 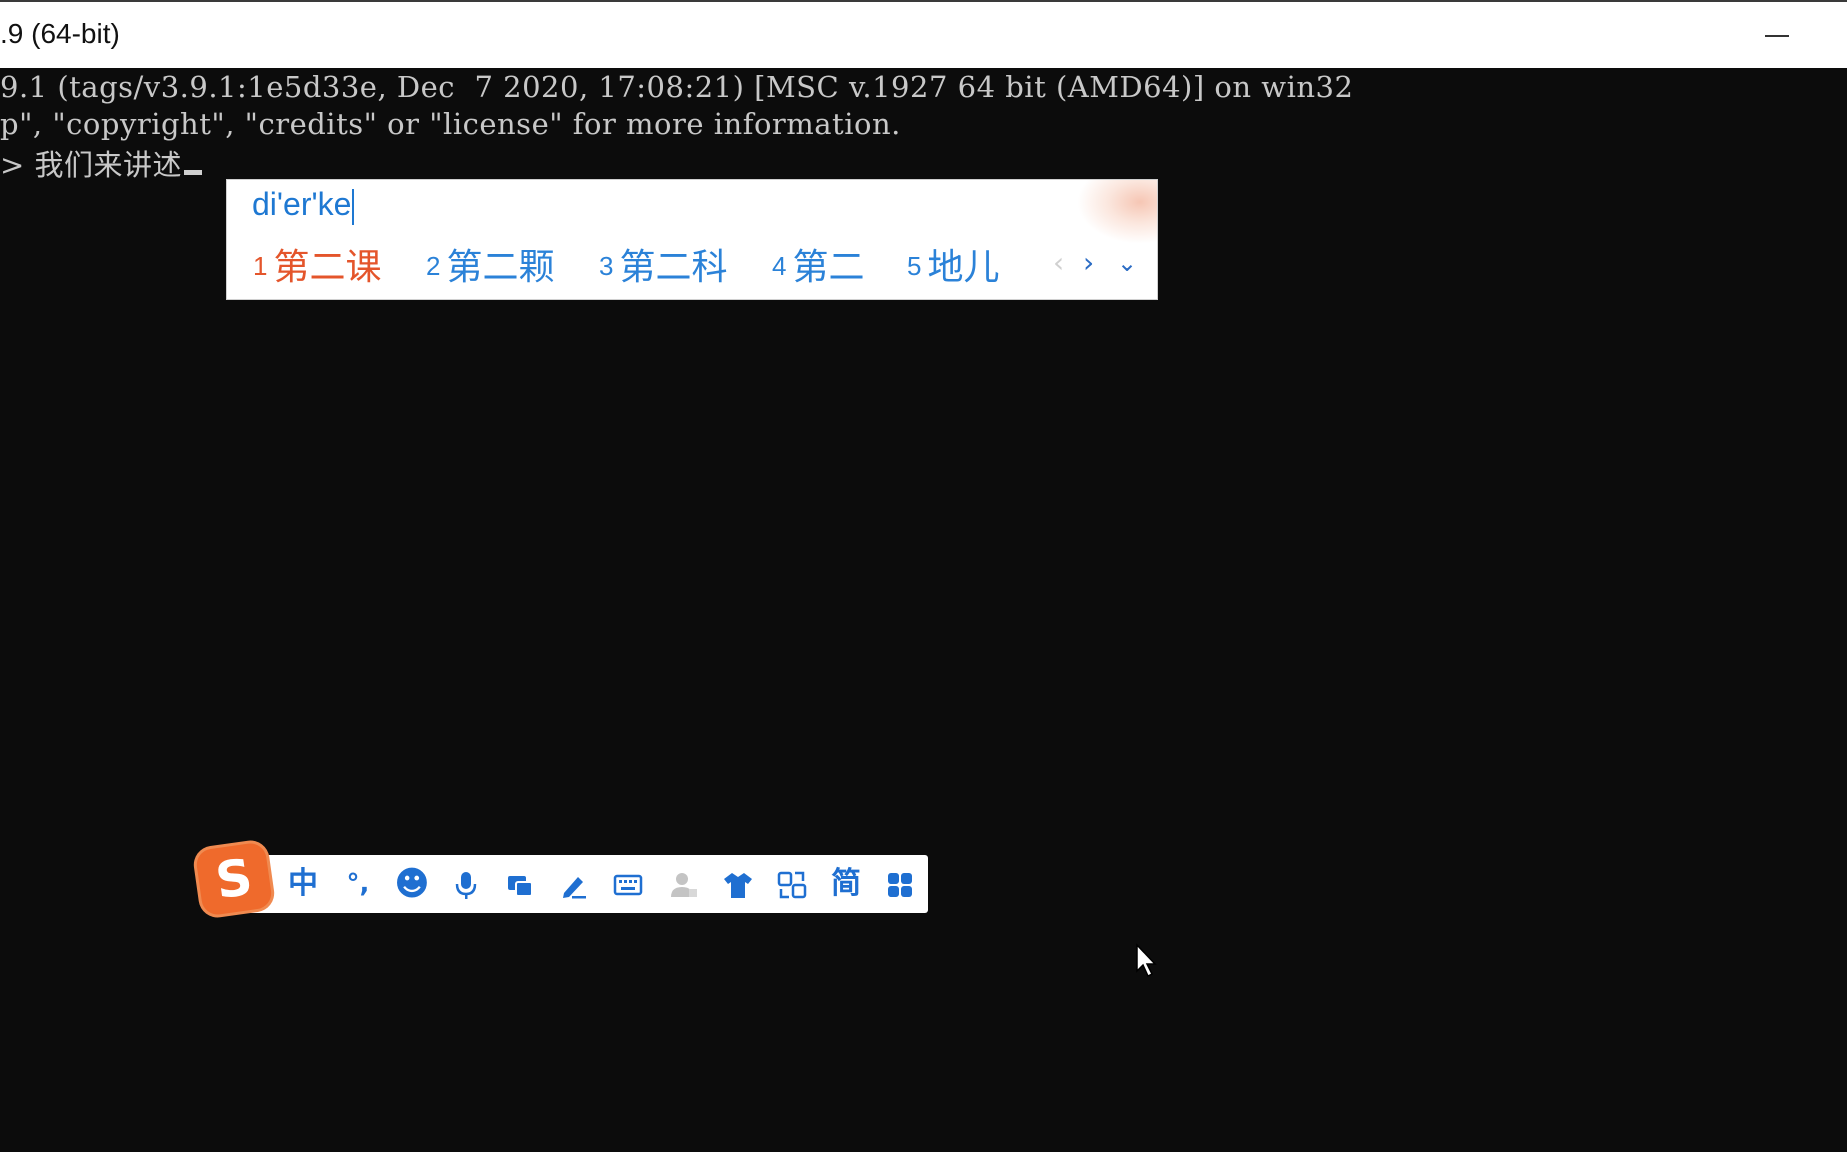 I want to click on text-cursor, so click(x=193, y=172).